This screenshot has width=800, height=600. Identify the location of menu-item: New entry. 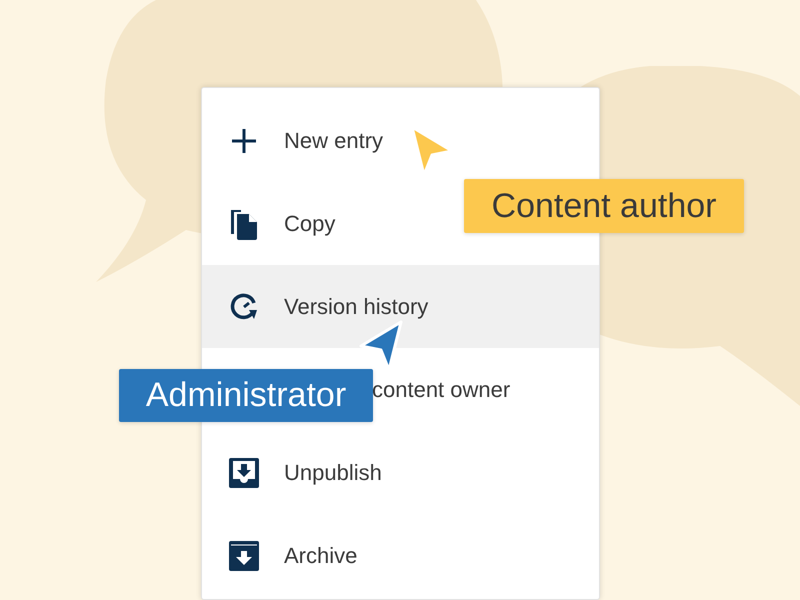
(400, 140).